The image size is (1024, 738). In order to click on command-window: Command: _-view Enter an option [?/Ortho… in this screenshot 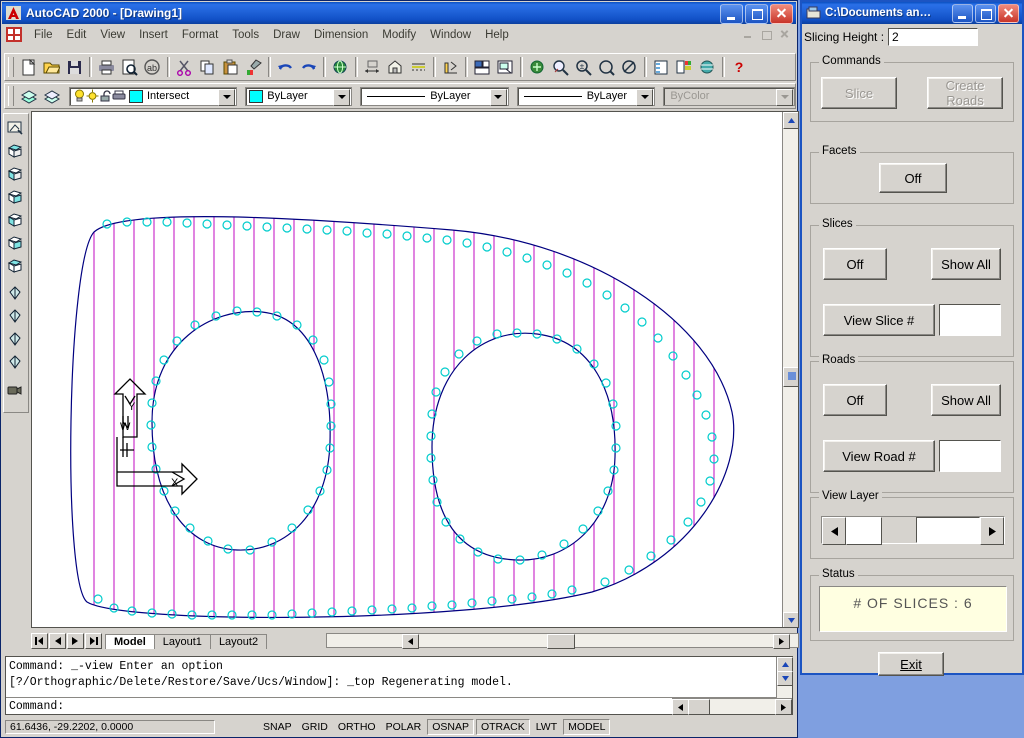, I will do `click(399, 685)`.